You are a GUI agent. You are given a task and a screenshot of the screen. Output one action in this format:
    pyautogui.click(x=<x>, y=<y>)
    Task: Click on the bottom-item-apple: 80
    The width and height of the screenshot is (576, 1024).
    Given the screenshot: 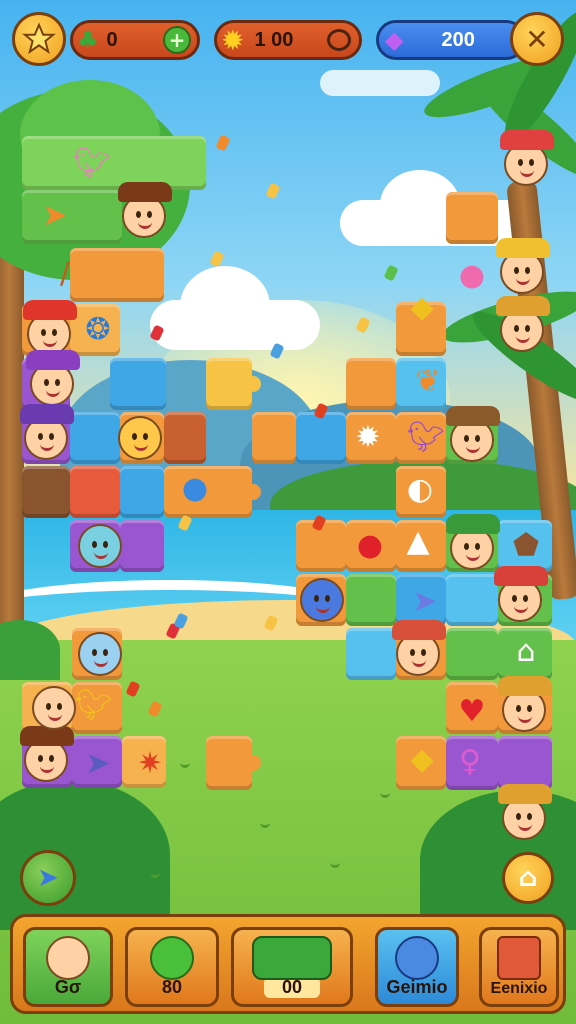 What is the action you would take?
    pyautogui.click(x=172, y=967)
    